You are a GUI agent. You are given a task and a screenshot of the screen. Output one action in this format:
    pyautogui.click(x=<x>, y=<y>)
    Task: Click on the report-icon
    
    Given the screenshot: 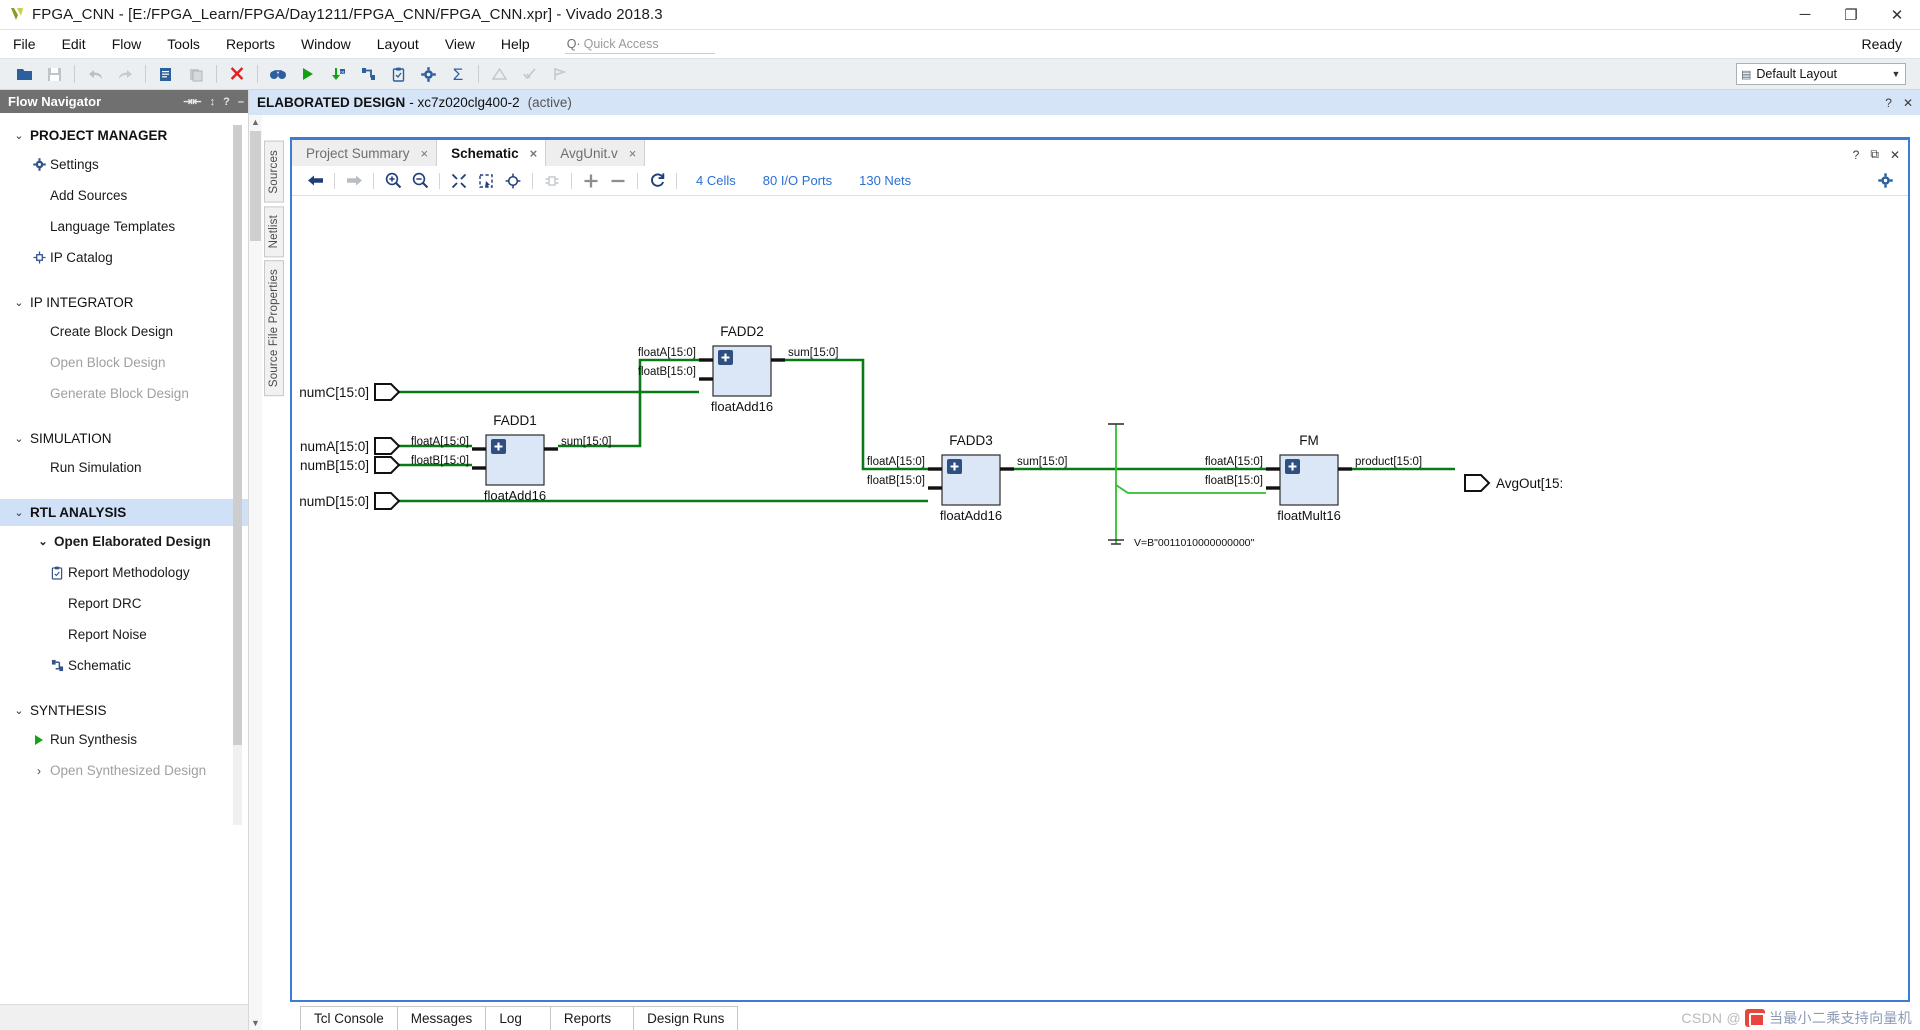 What is the action you would take?
    pyautogui.click(x=398, y=74)
    